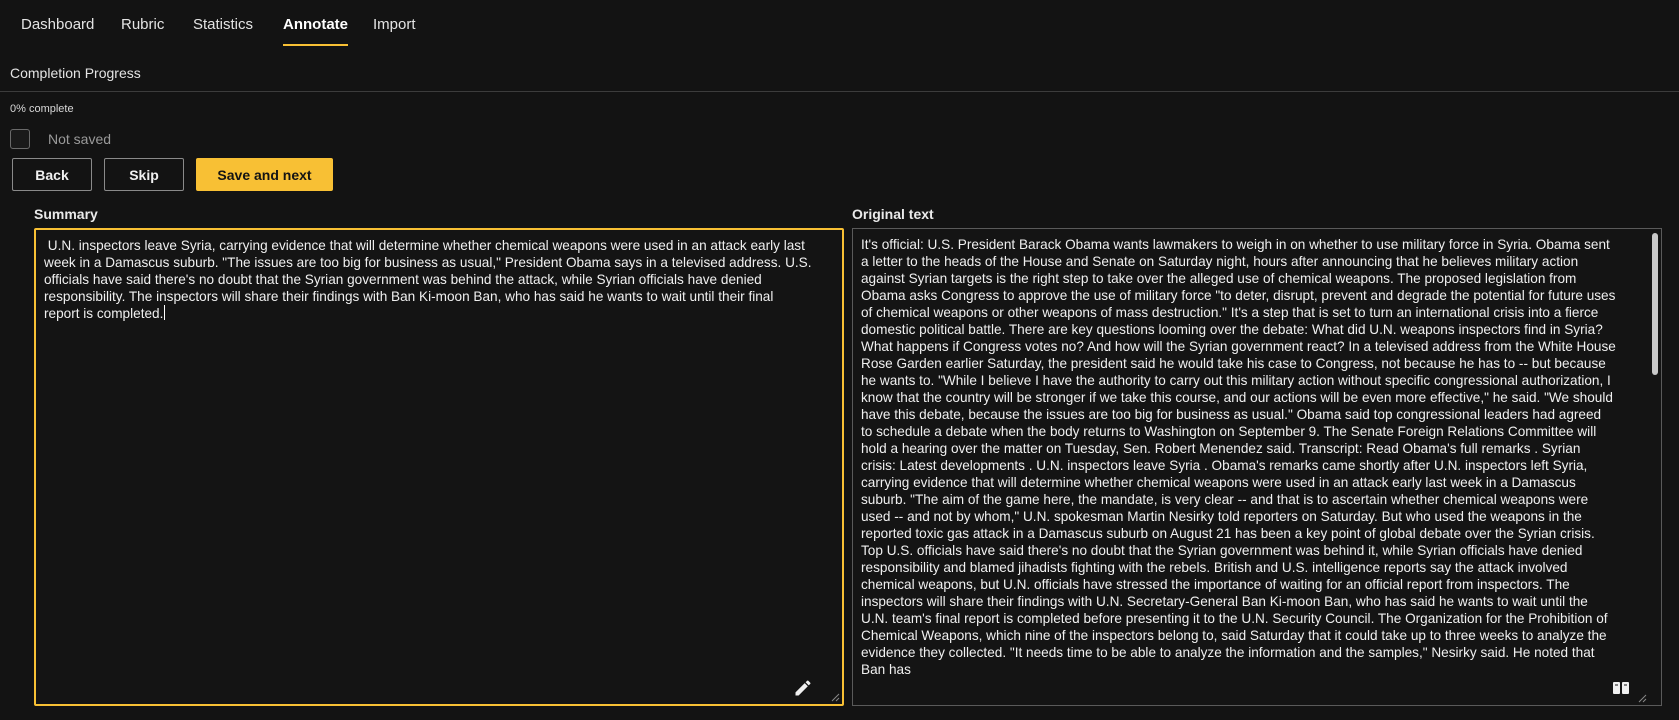 The image size is (1679, 720). What do you see at coordinates (839, 91) in the screenshot?
I see `progress-bar-track` at bounding box center [839, 91].